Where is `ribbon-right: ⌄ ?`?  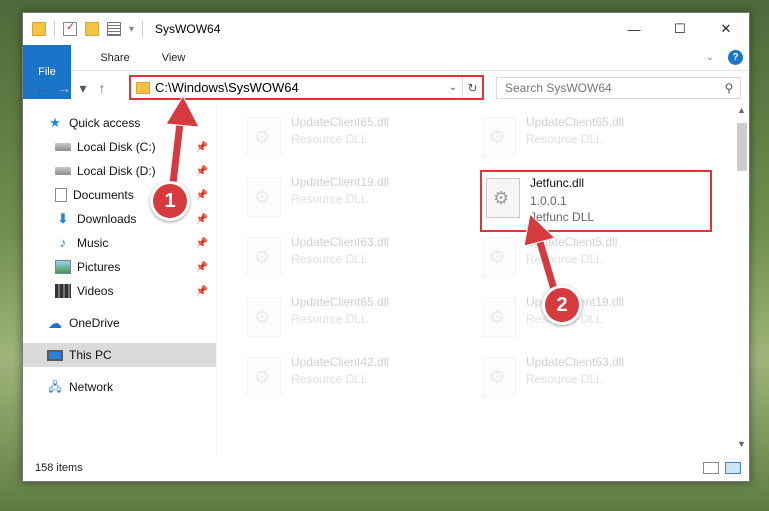 ribbon-right: ⌄ ? is located at coordinates (727, 57).